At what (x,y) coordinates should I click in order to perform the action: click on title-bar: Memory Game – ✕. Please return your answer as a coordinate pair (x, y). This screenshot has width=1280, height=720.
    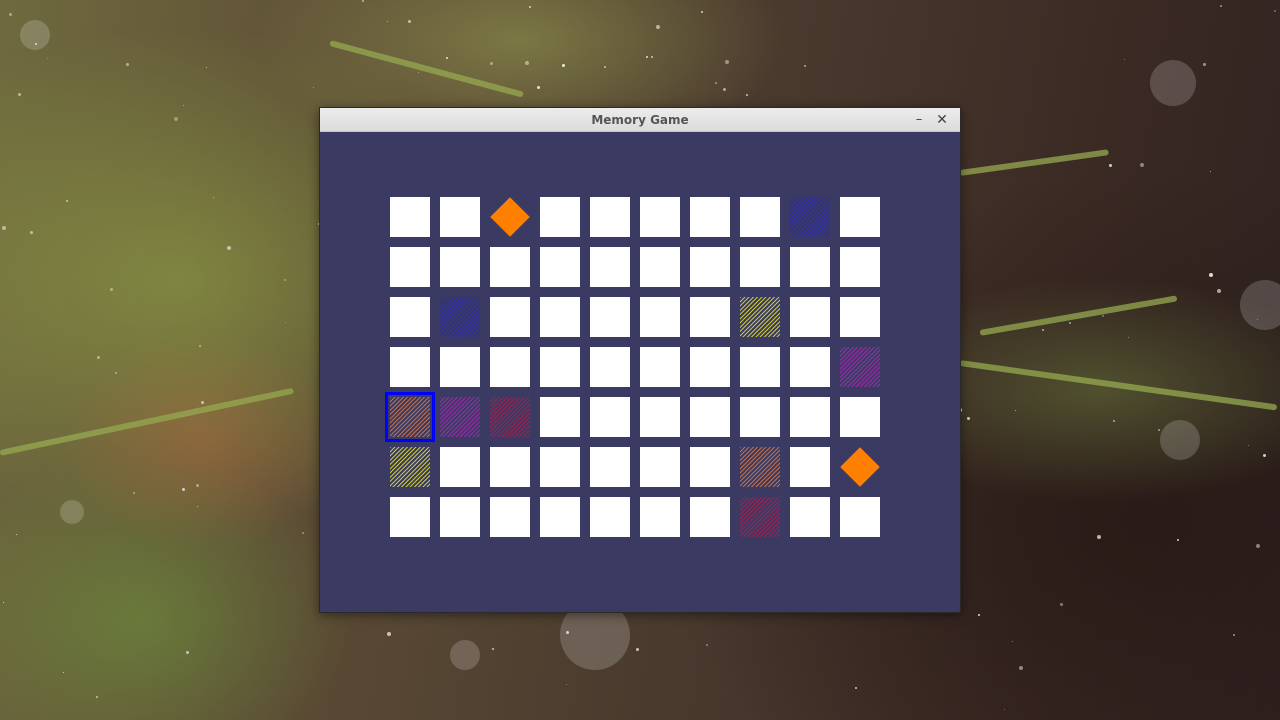
    Looking at the image, I should click on (640, 120).